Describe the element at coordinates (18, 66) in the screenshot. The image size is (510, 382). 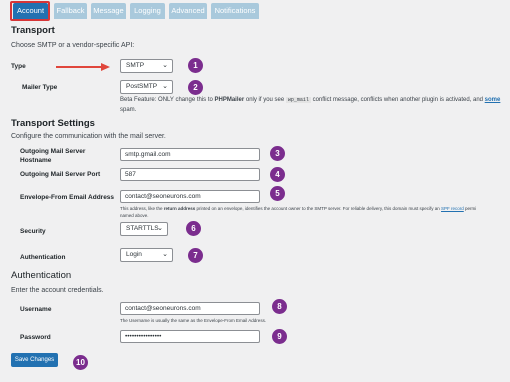
I see `type-label: Type` at that location.